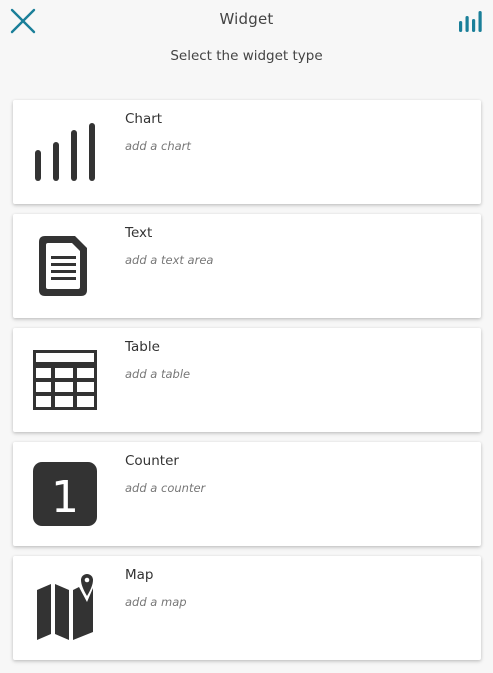 This screenshot has height=673, width=493. I want to click on widget-card-description: add a chart, so click(158, 146).